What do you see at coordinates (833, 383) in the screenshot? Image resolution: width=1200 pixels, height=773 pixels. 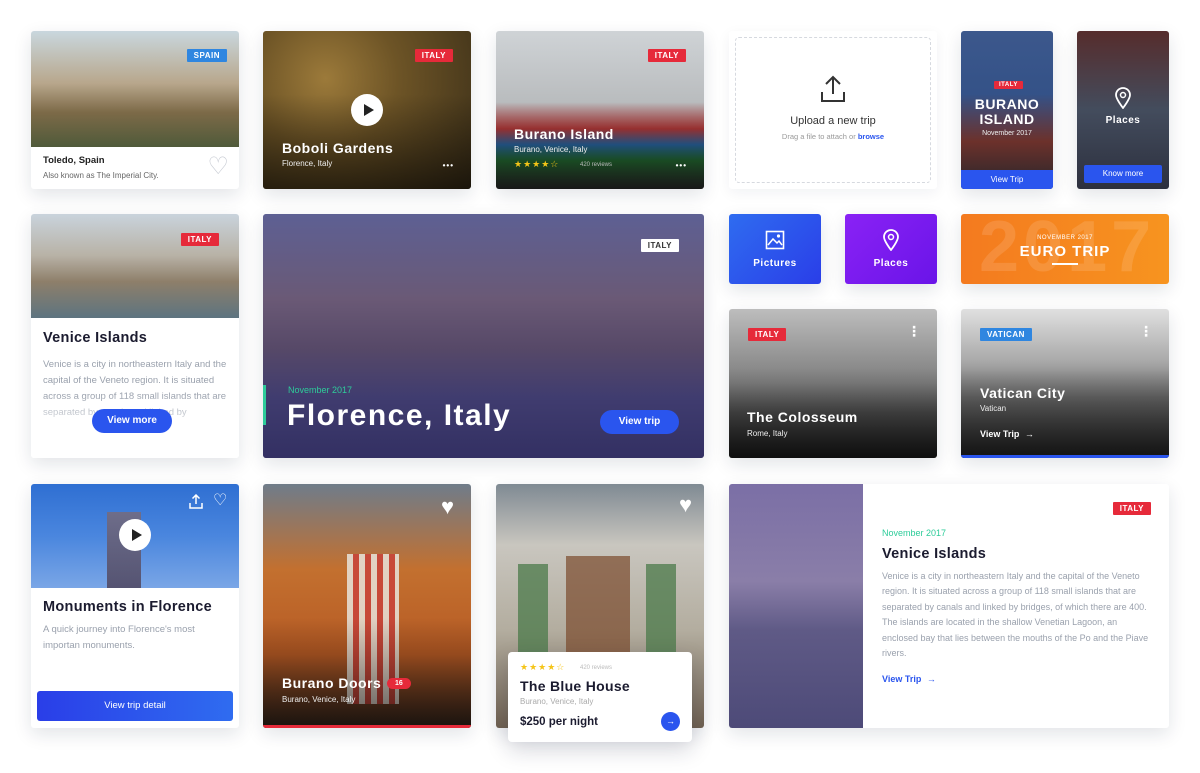 I see `card-colosseum: ITALY ⋮ The Colosseum Rome, Italy` at bounding box center [833, 383].